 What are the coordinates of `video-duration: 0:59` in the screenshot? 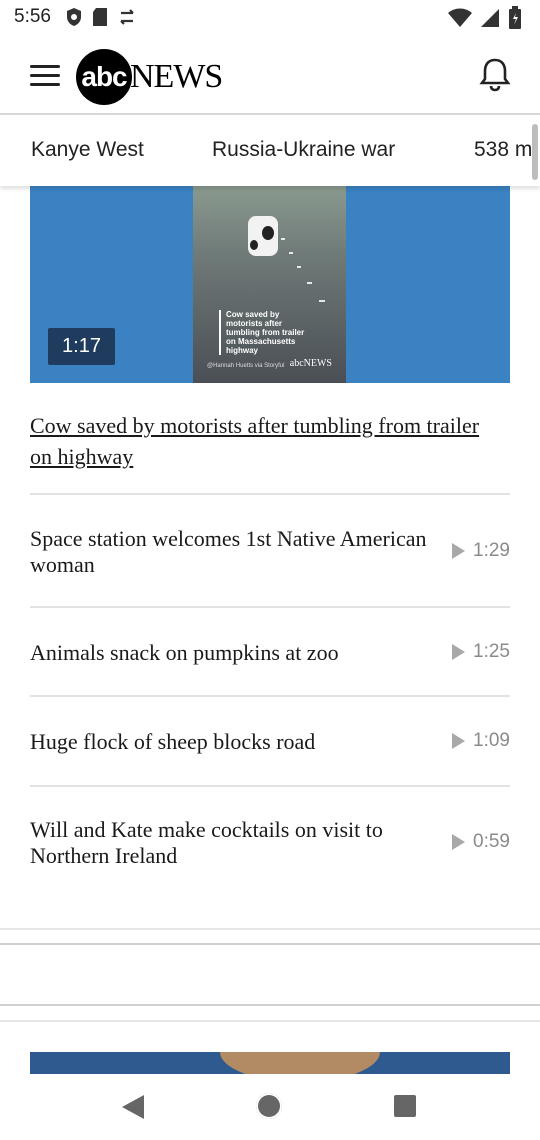 It's located at (481, 842).